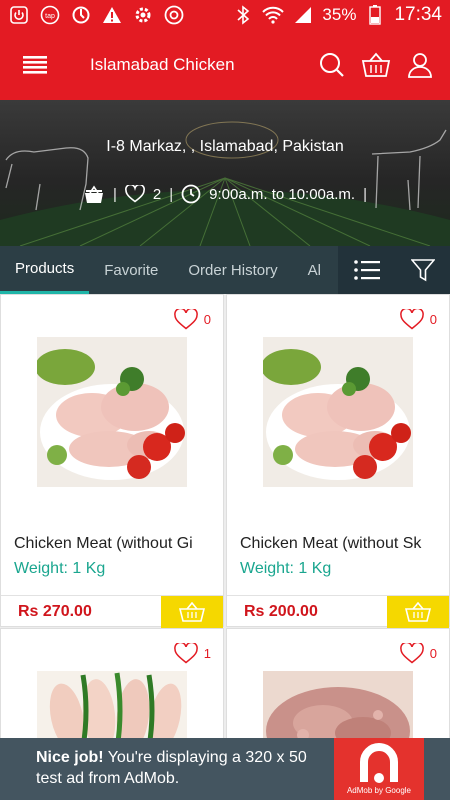 Image resolution: width=450 pixels, height=800 pixels. What do you see at coordinates (394, 270) in the screenshot?
I see `tab-tools` at bounding box center [394, 270].